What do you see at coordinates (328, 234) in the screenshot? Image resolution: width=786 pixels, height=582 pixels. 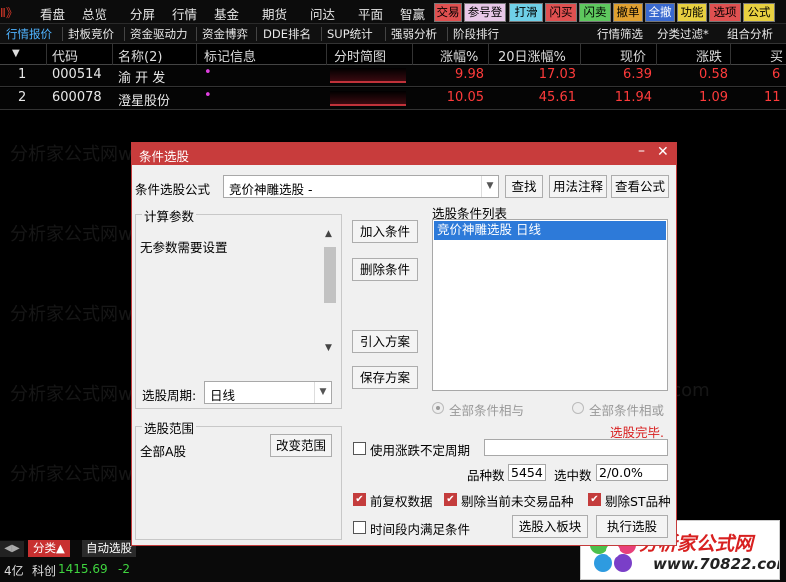 I see `chevron-up-icon: ▲` at bounding box center [328, 234].